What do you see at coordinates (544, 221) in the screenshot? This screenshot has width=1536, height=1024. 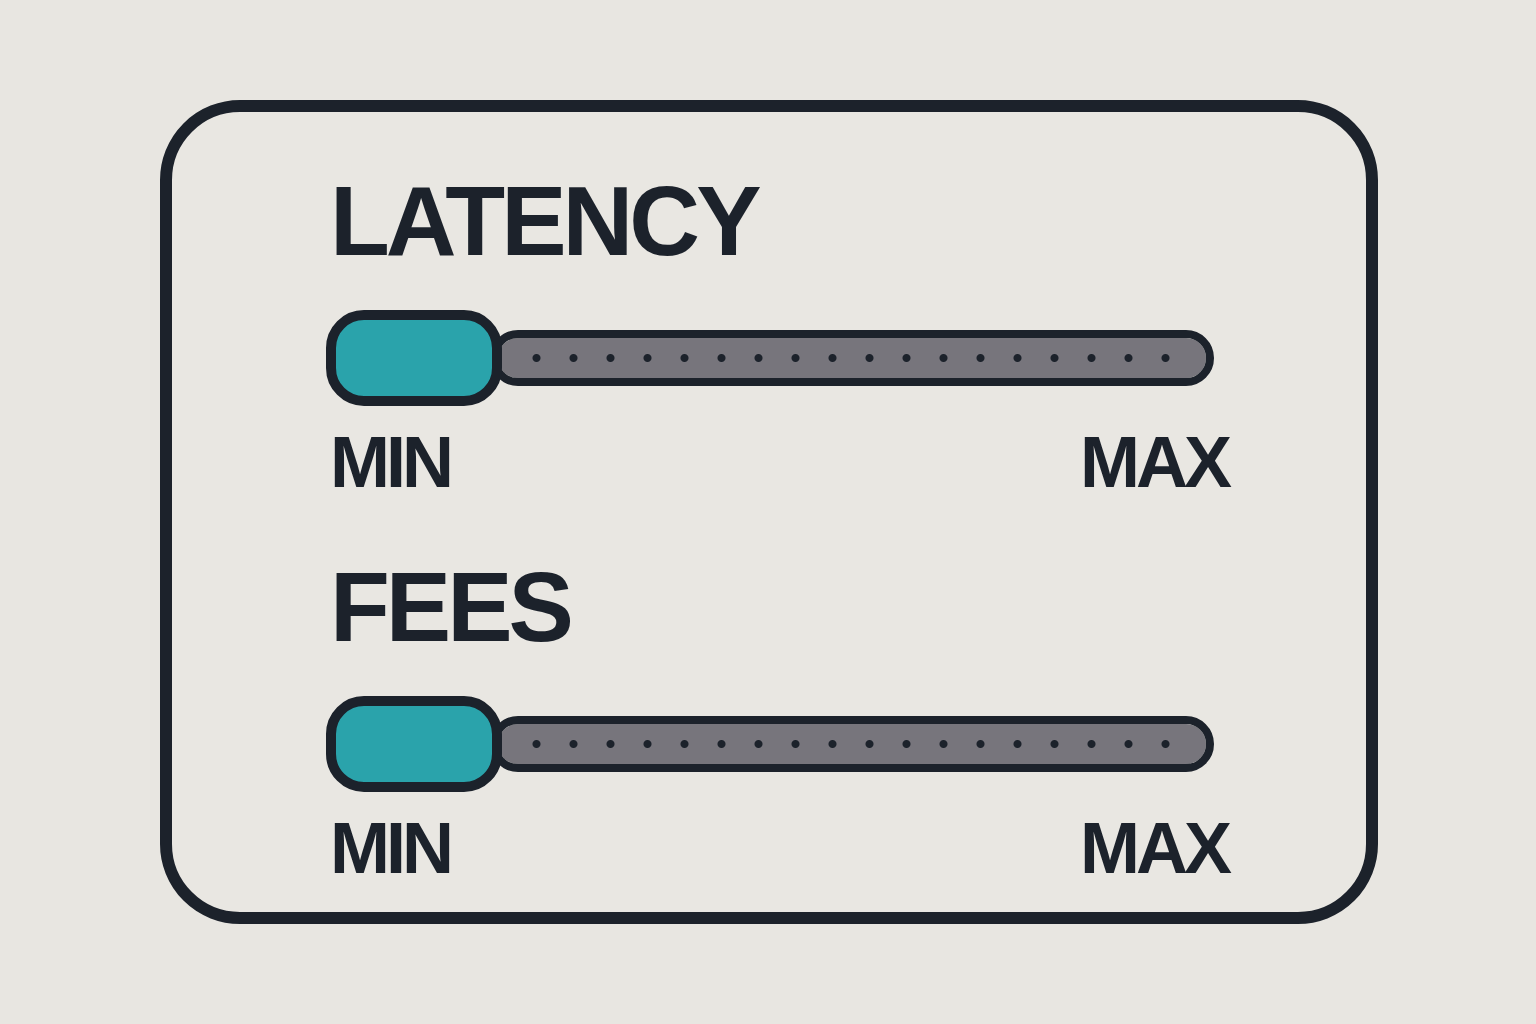 I see `slider-label: LATENCY` at bounding box center [544, 221].